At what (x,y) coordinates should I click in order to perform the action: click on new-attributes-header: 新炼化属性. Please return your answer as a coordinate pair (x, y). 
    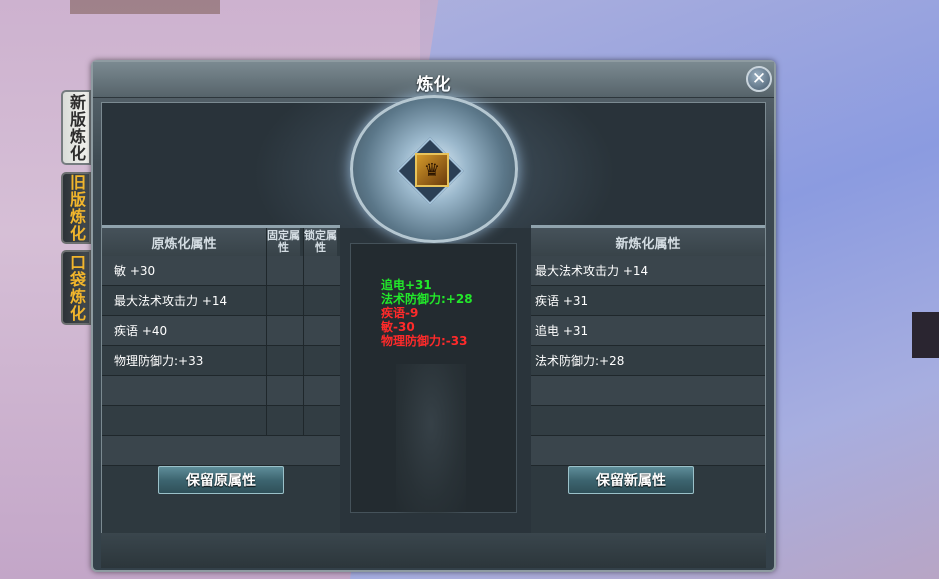
    Looking at the image, I should click on (648, 242).